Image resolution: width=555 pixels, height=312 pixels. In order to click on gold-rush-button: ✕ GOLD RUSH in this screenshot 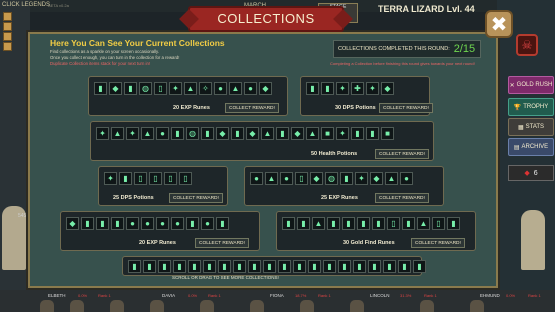, I will do `click(531, 85)`.